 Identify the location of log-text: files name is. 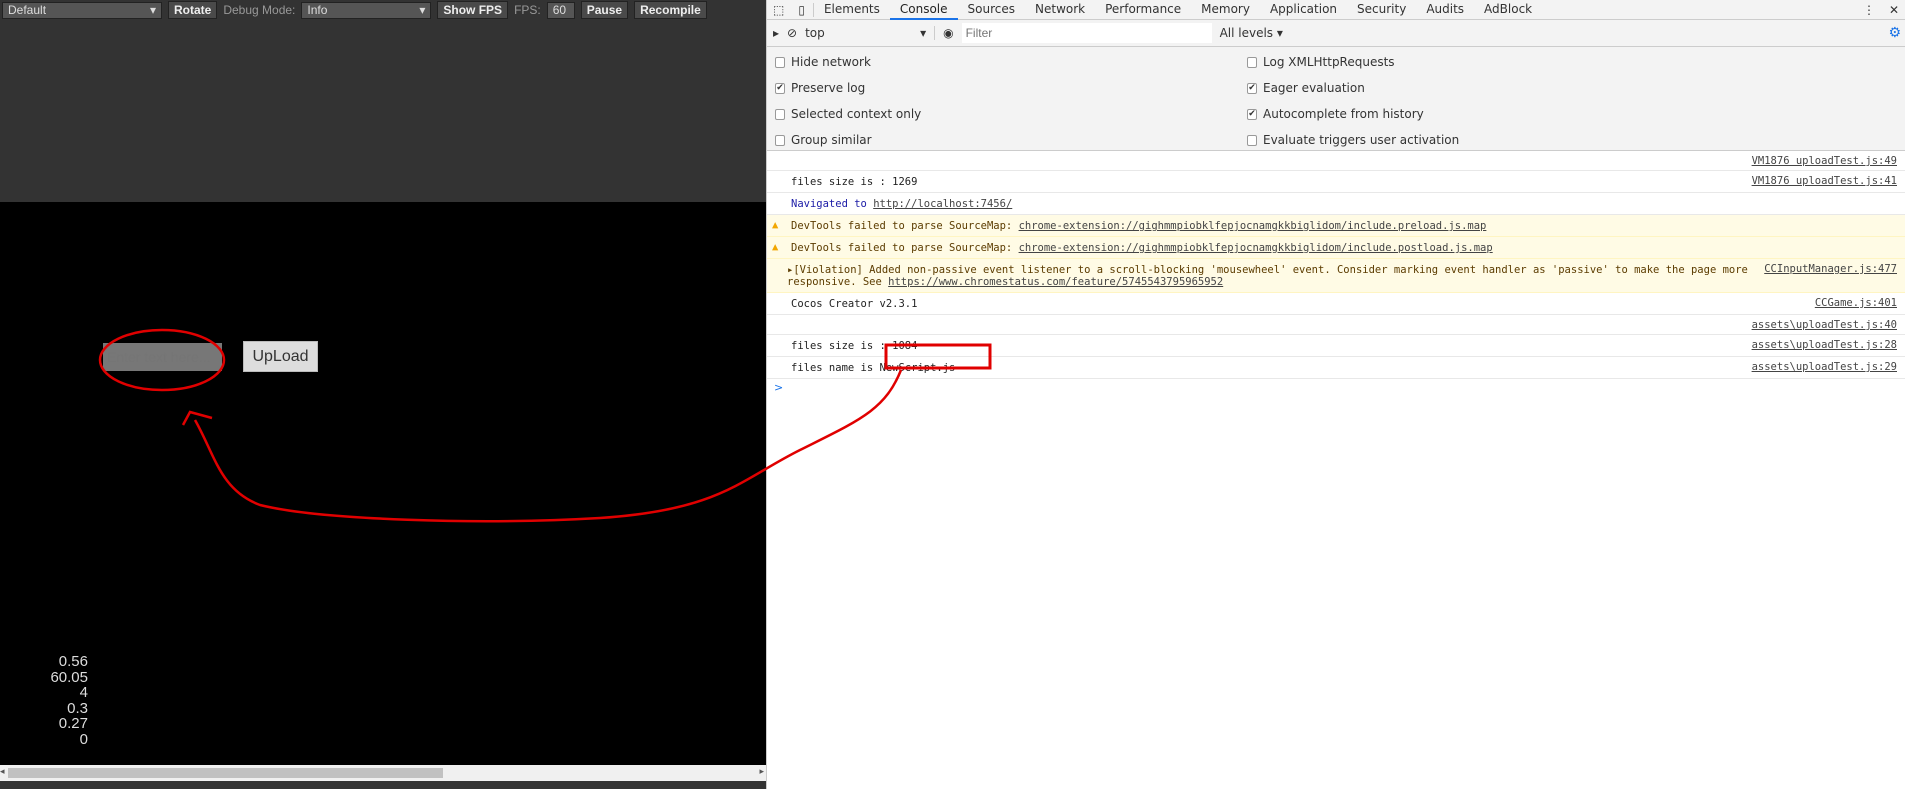
(835, 368).